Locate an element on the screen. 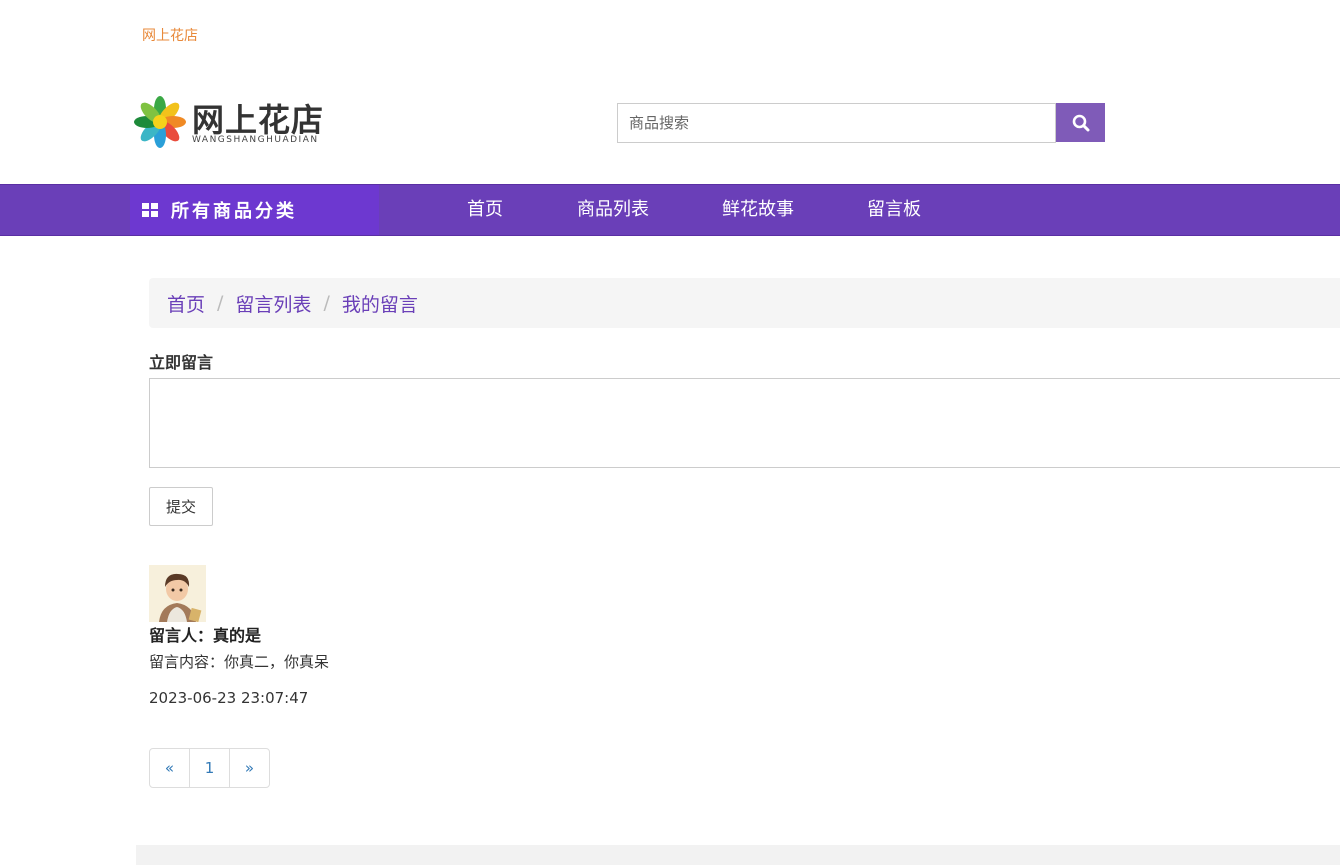 The image size is (1340, 865). message-author: 留言人：真的是 is located at coordinates (205, 635).